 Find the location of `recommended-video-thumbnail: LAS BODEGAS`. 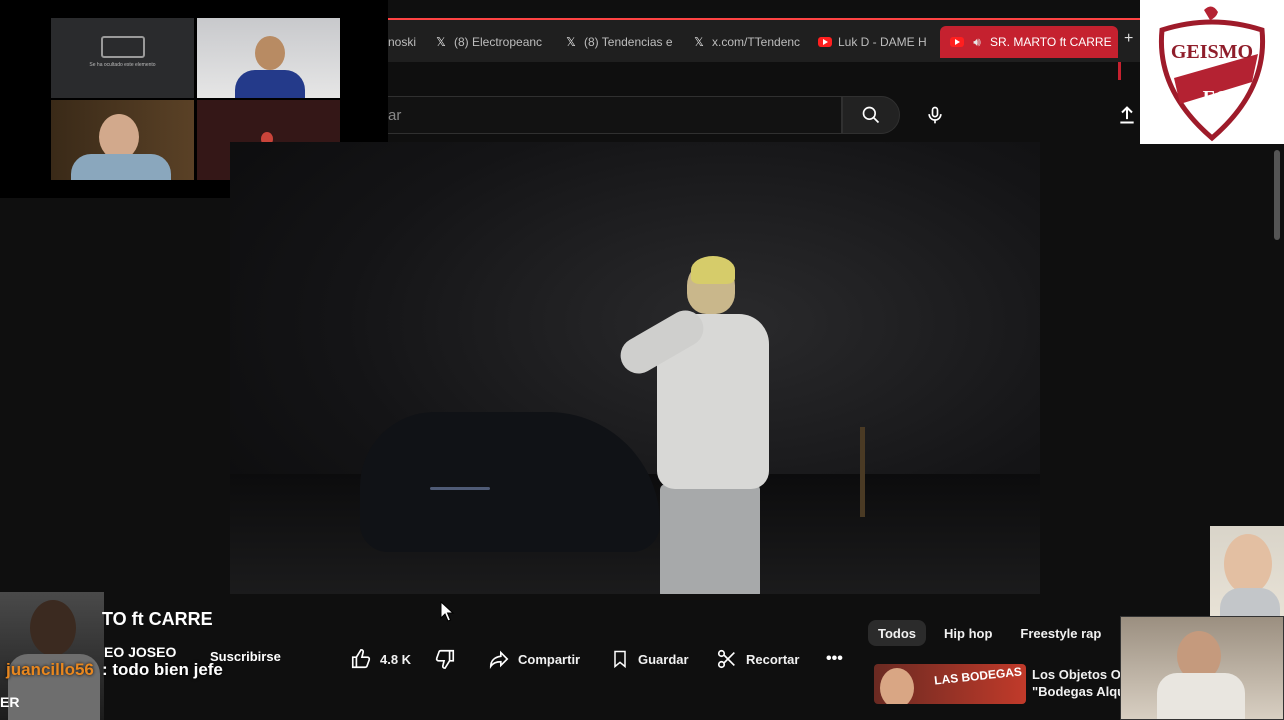

recommended-video-thumbnail: LAS BODEGAS is located at coordinates (950, 684).